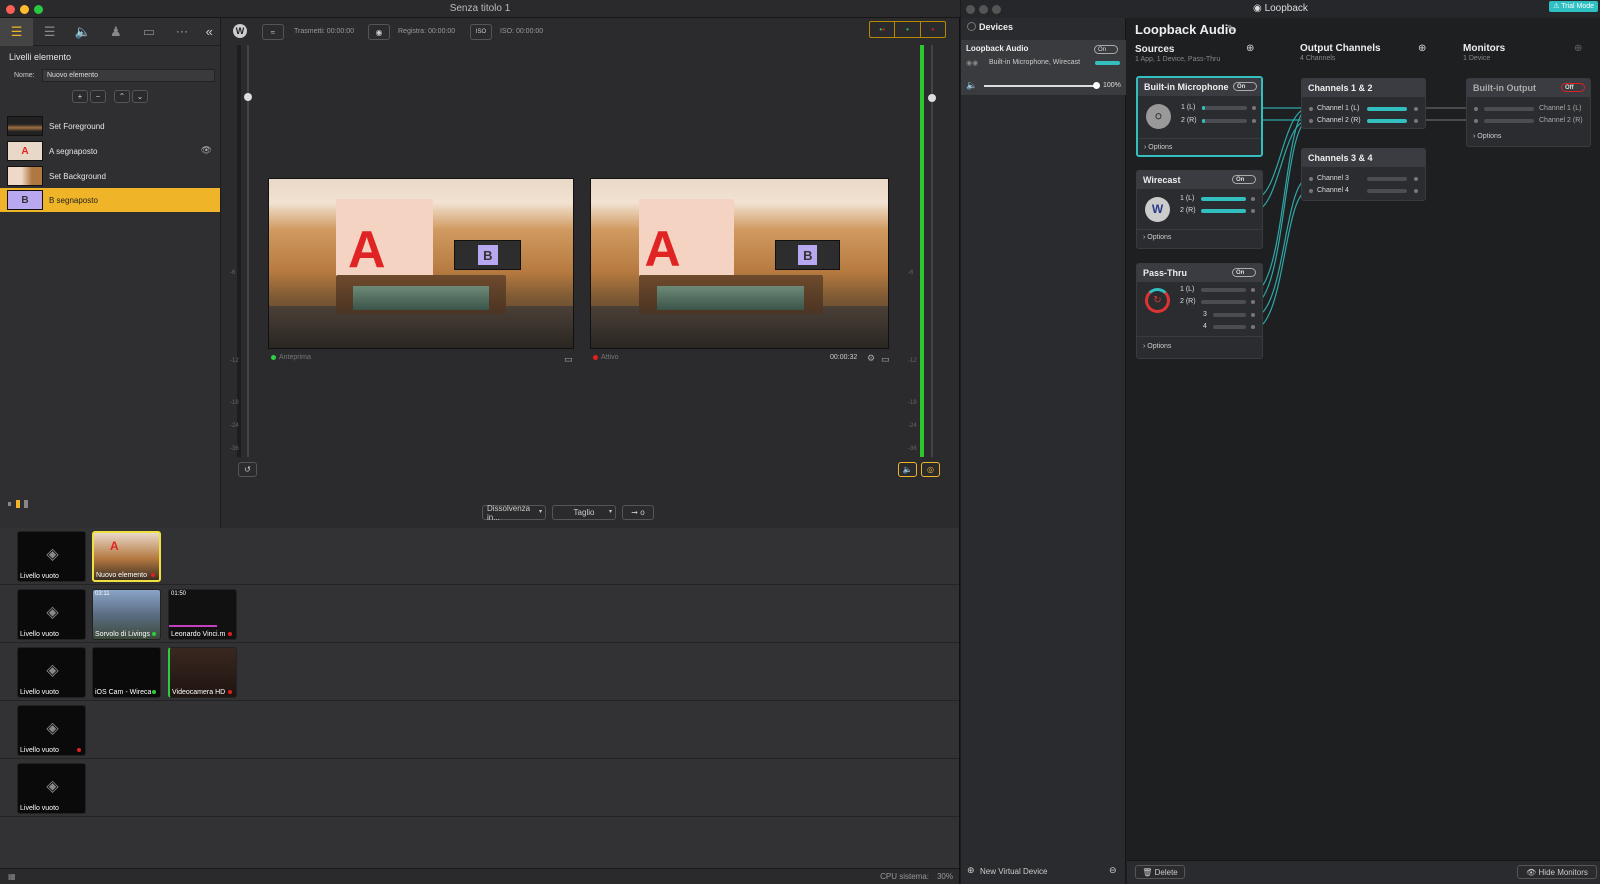 This screenshot has width=1600, height=884. I want to click on move-up-button: ⌃, so click(122, 96).